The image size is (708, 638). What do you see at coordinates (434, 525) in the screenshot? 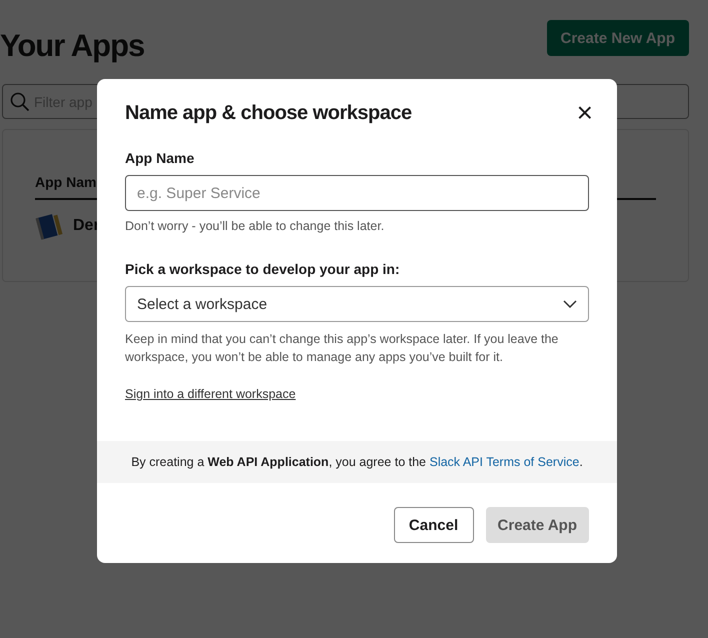
I see `cancel-button: Cancel` at bounding box center [434, 525].